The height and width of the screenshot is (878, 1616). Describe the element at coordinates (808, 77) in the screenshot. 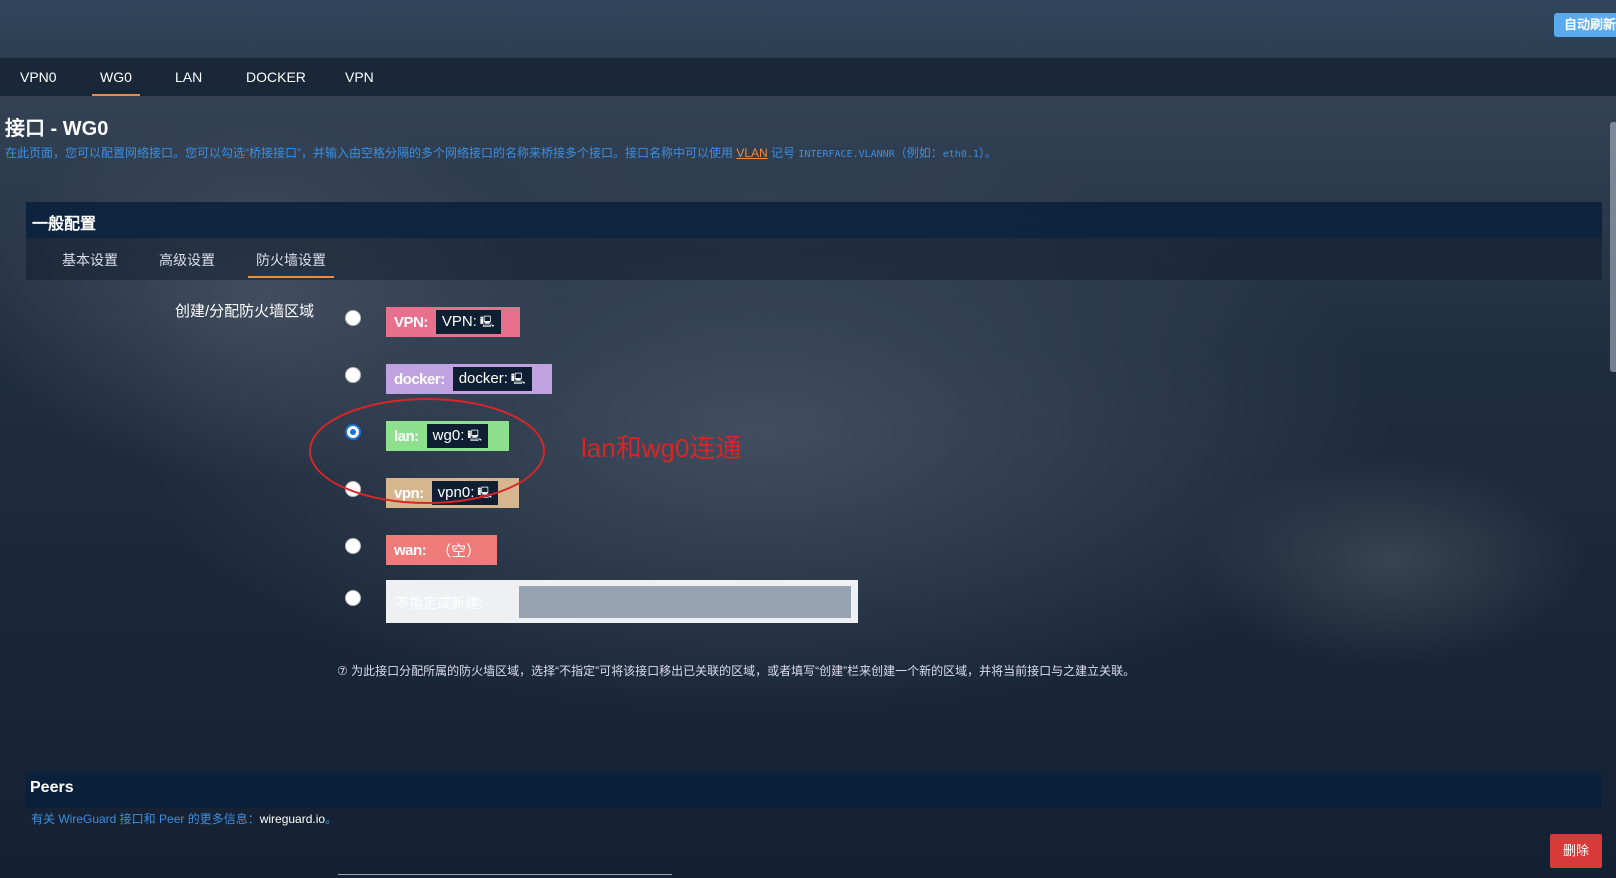

I see `interface-tabs: VPN0 WG0 LAN DOCKER VPN` at that location.